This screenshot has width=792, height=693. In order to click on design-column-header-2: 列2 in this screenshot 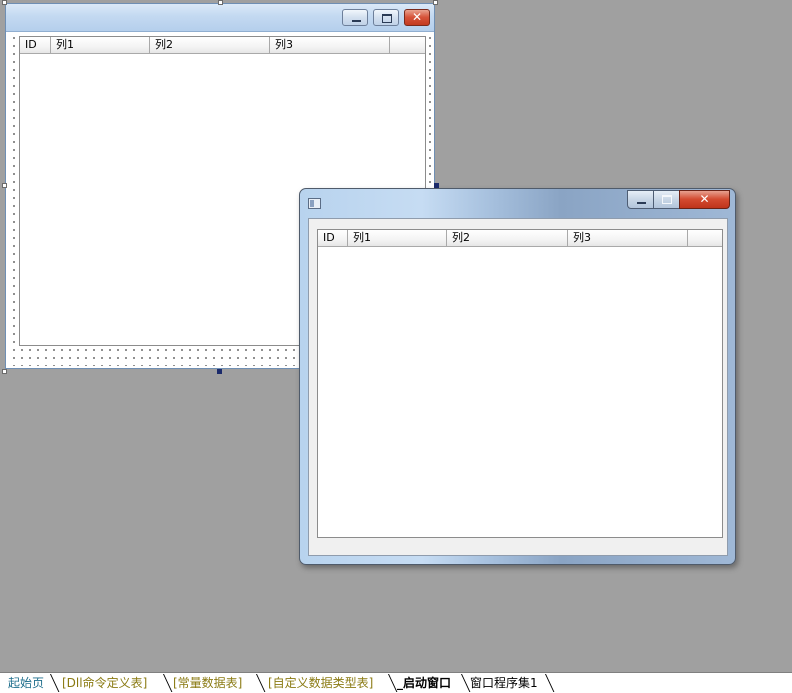, I will do `click(210, 45)`.